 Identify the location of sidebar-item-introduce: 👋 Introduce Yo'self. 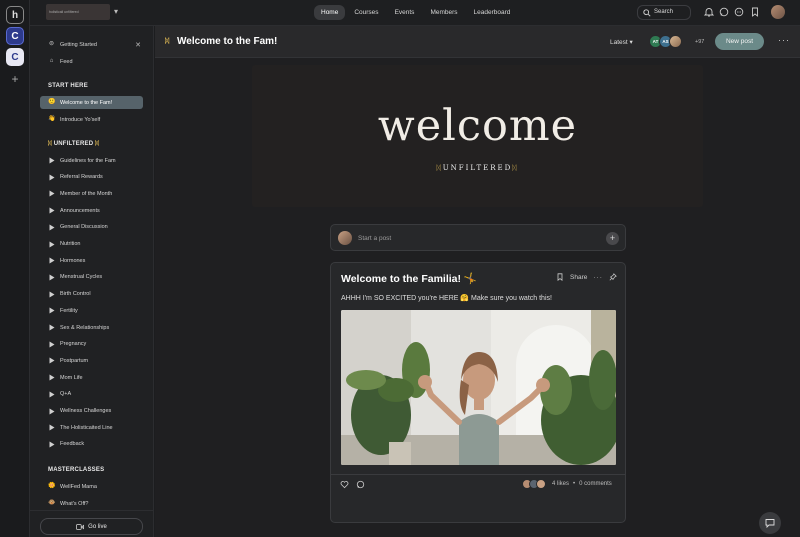
(91, 119).